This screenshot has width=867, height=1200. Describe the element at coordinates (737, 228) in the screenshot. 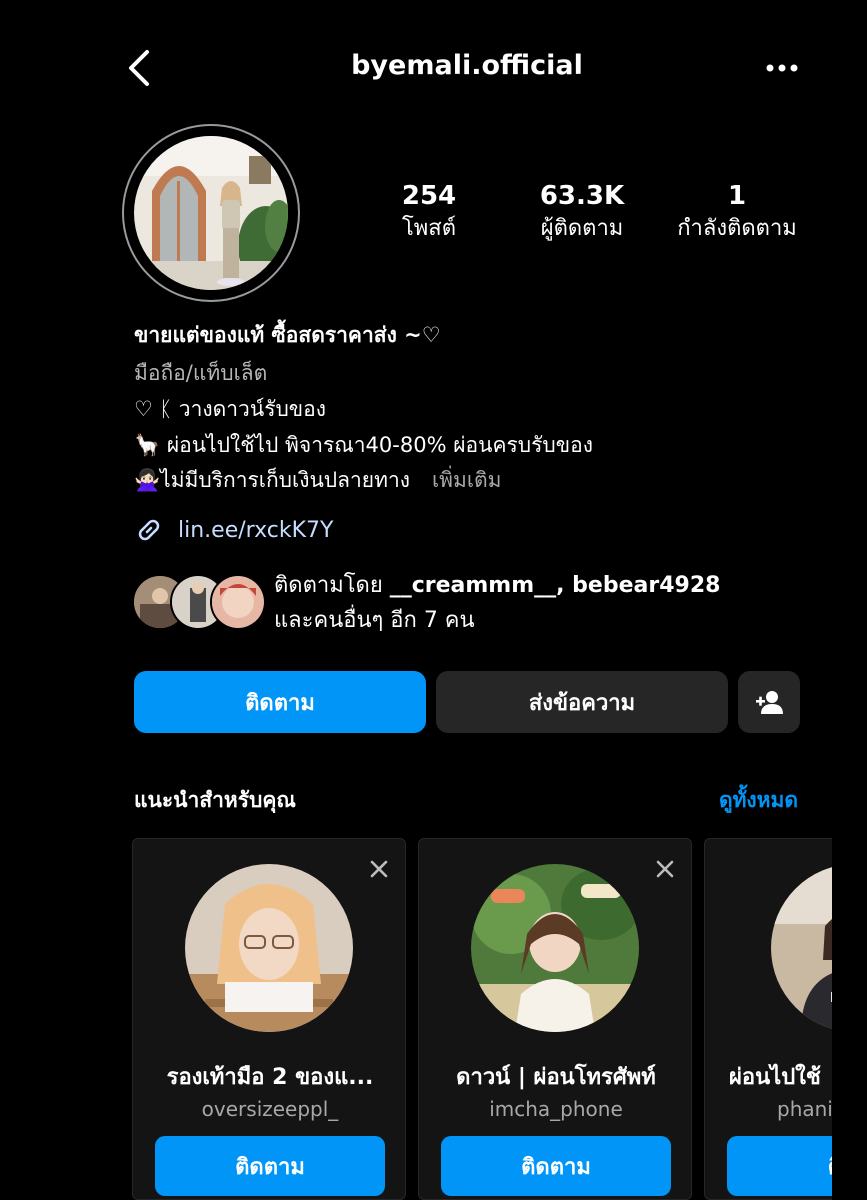

I see `following-label: กำลังติดตาม` at that location.